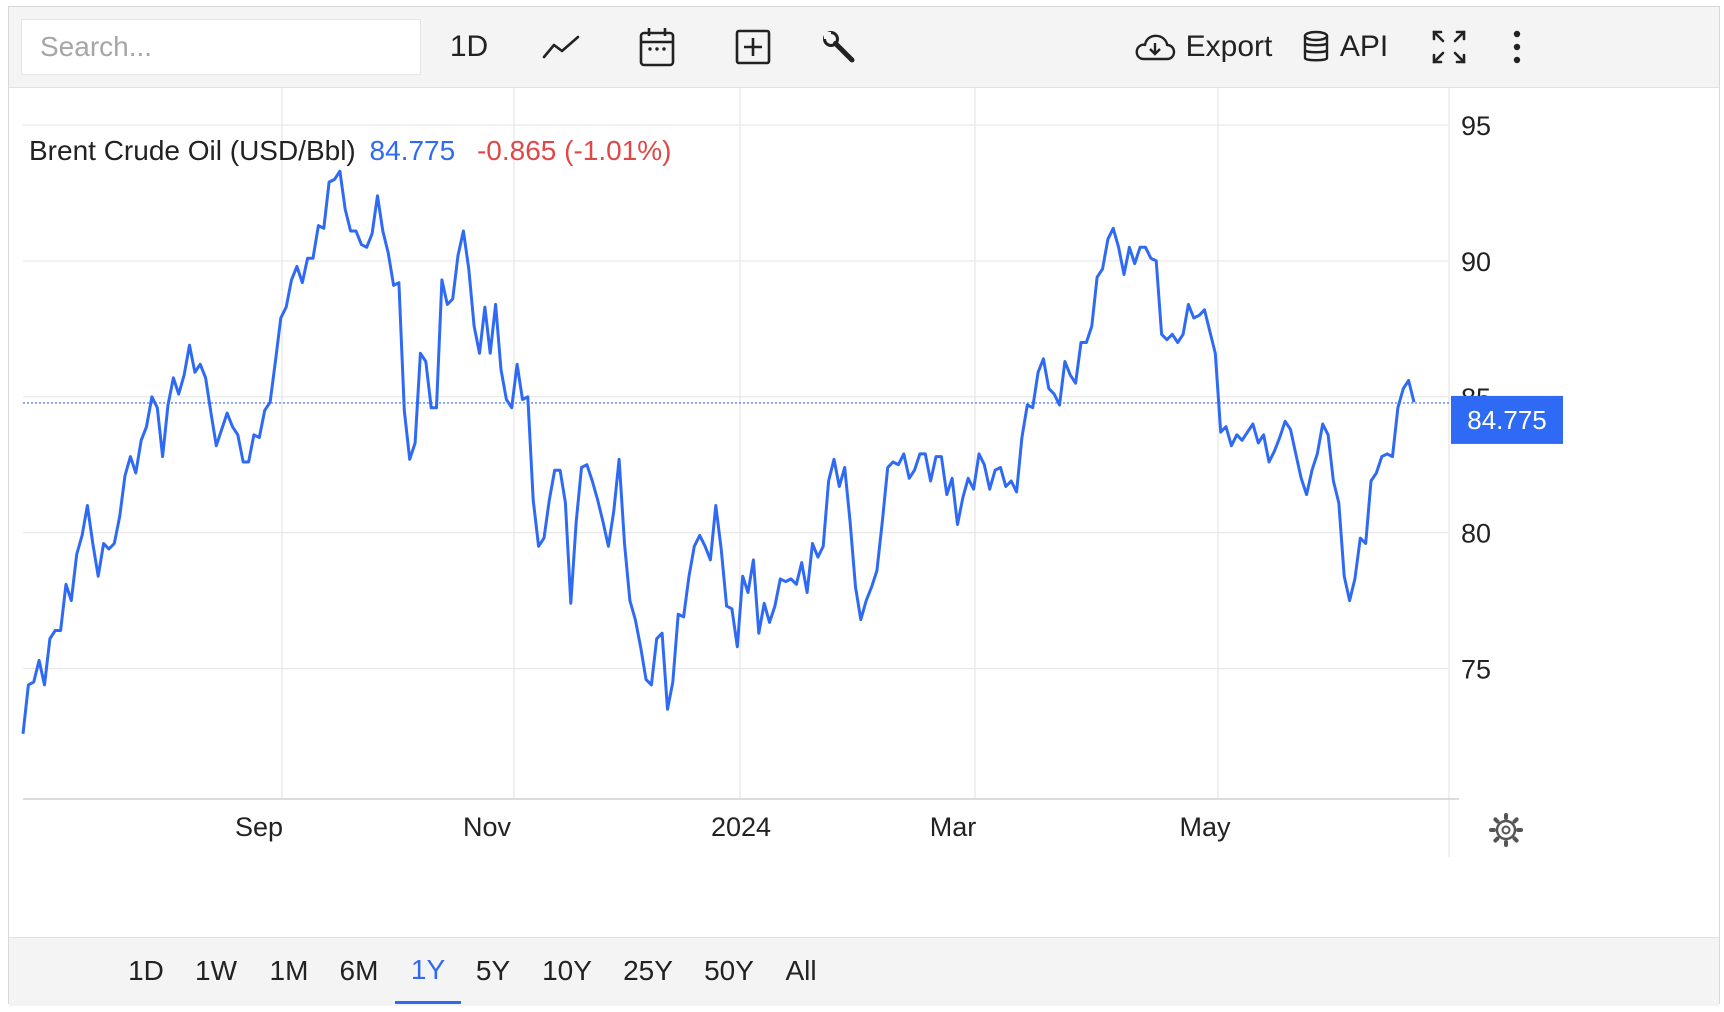 The image size is (1724, 1012). I want to click on range-25y: 25Y, so click(648, 971).